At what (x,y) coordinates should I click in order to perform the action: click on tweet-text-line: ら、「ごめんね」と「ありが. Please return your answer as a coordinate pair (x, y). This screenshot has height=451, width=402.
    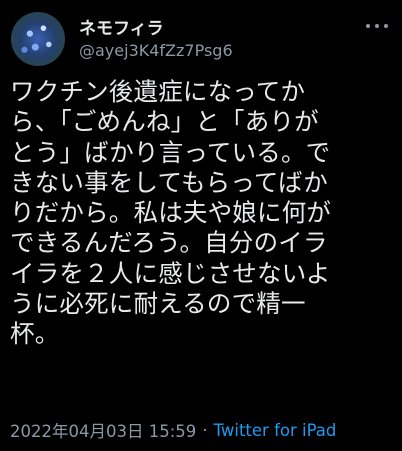
    Looking at the image, I should click on (164, 122).